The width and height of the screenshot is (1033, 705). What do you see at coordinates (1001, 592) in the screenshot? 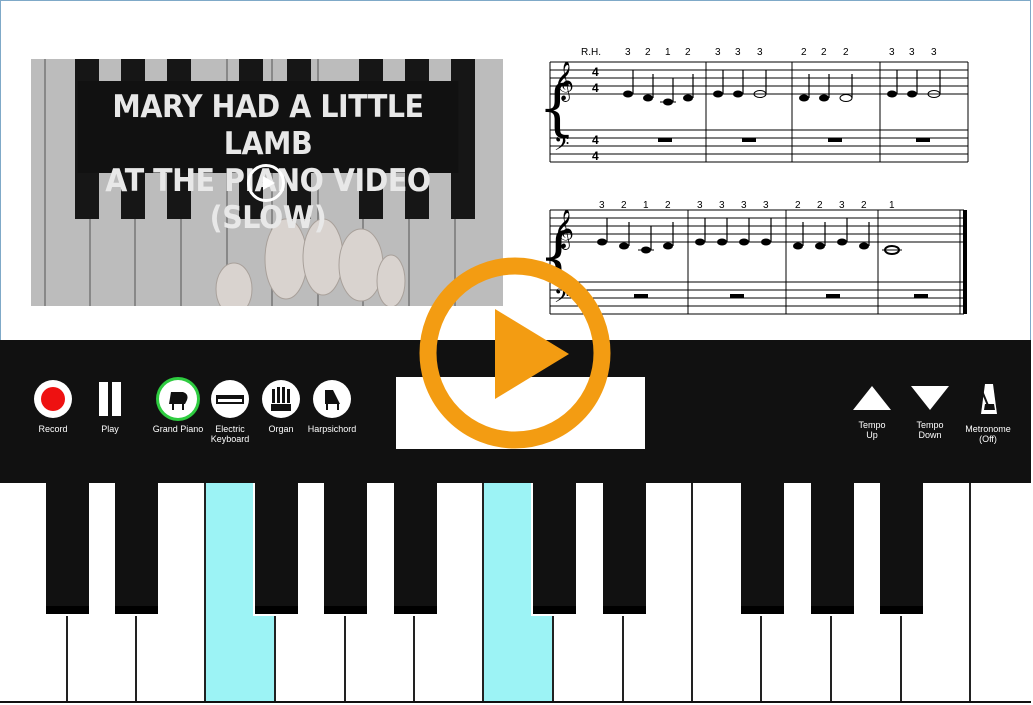
I see `white-key` at bounding box center [1001, 592].